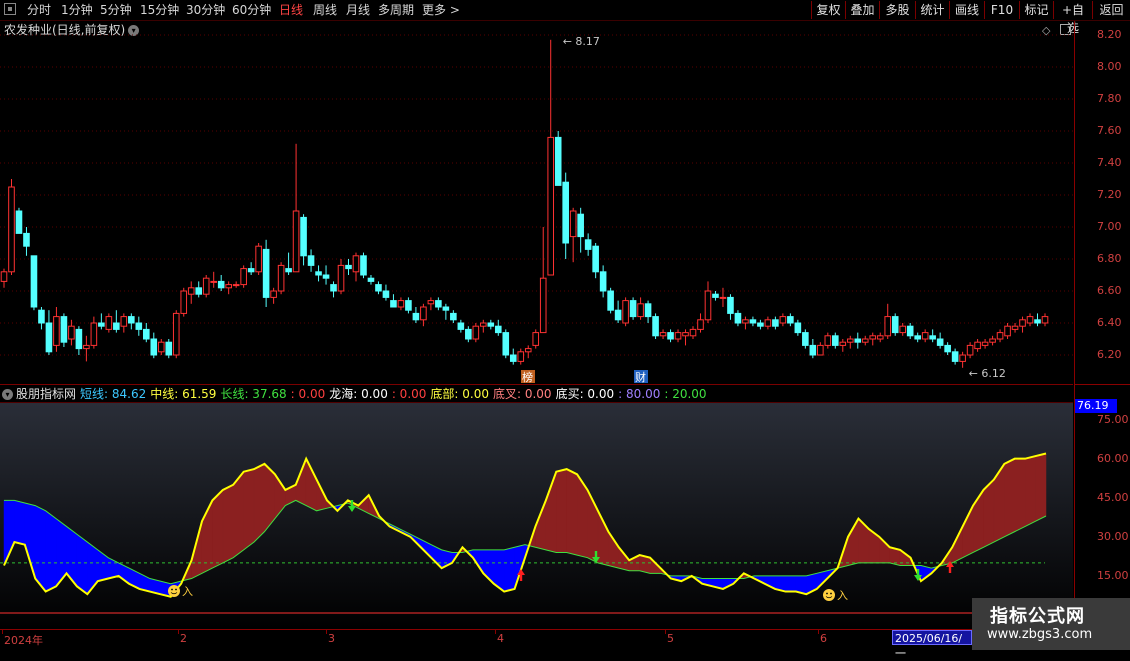  What do you see at coordinates (291, 10) in the screenshot?
I see `period-tab-6: 日线` at bounding box center [291, 10].